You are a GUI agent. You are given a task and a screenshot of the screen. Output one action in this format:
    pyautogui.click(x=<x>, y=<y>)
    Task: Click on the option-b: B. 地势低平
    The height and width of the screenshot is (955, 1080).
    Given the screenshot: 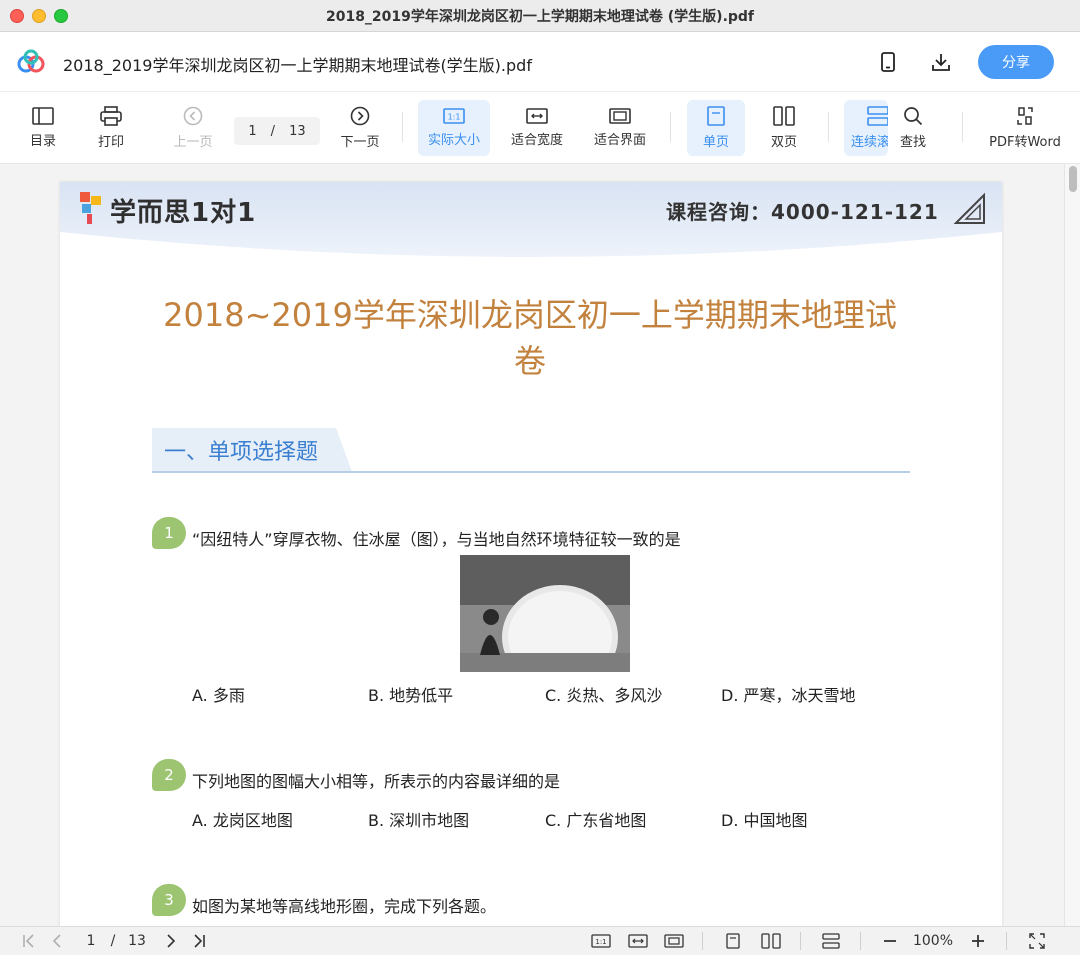 What is the action you would take?
    pyautogui.click(x=411, y=695)
    